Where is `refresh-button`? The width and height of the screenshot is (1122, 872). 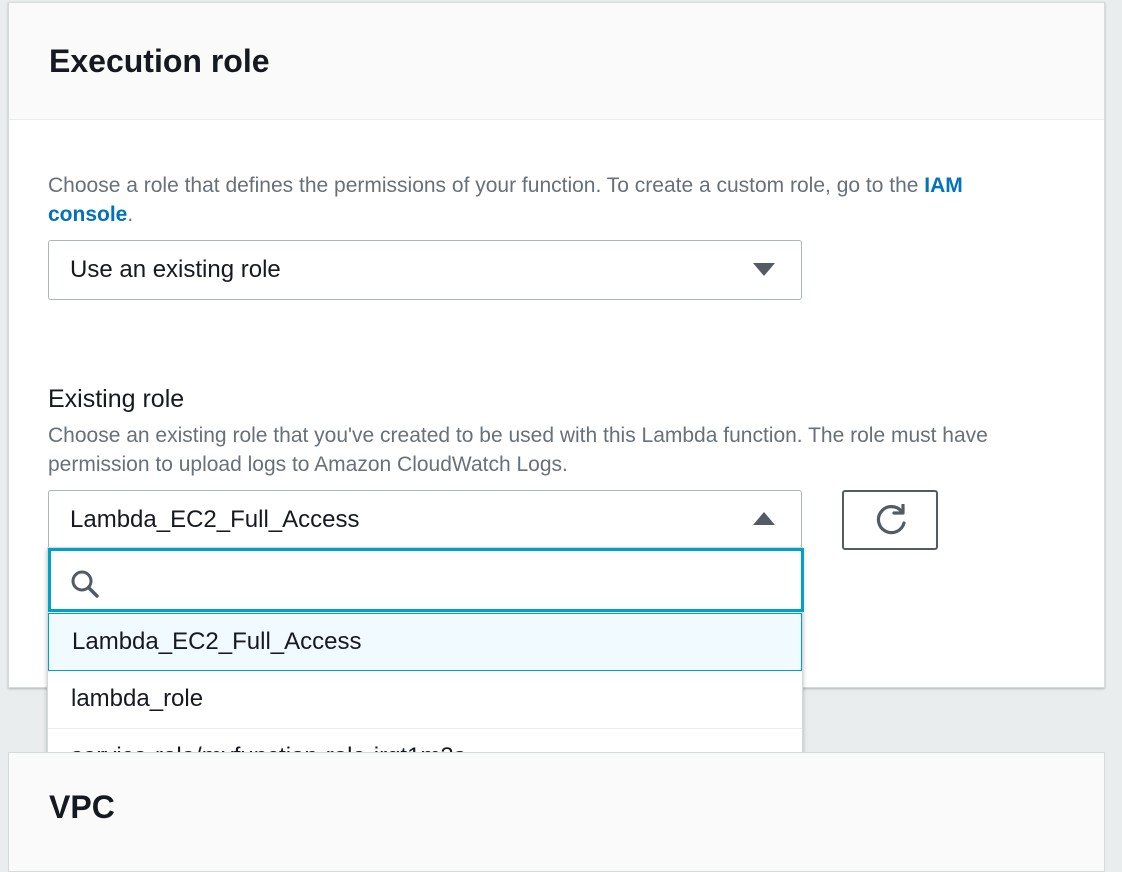
refresh-button is located at coordinates (890, 520).